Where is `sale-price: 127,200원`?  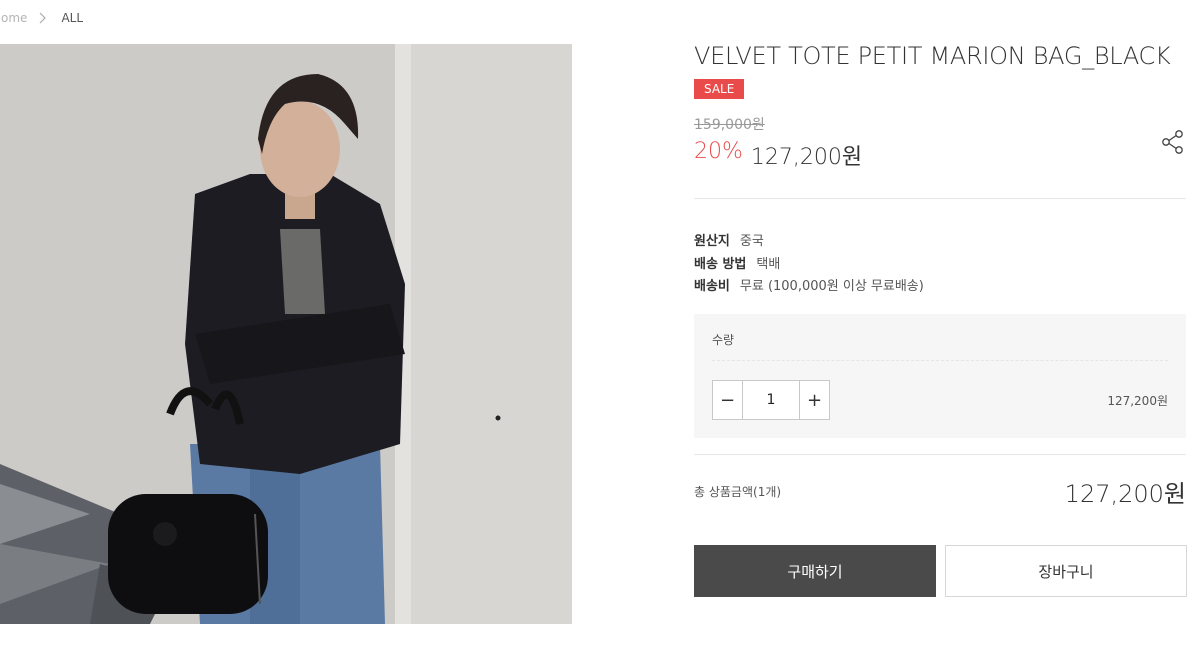
sale-price: 127,200원 is located at coordinates (806, 157).